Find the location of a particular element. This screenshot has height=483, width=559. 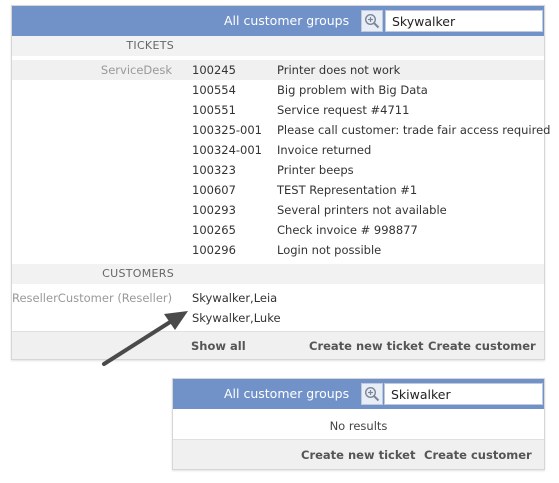

search-input is located at coordinates (463, 394).